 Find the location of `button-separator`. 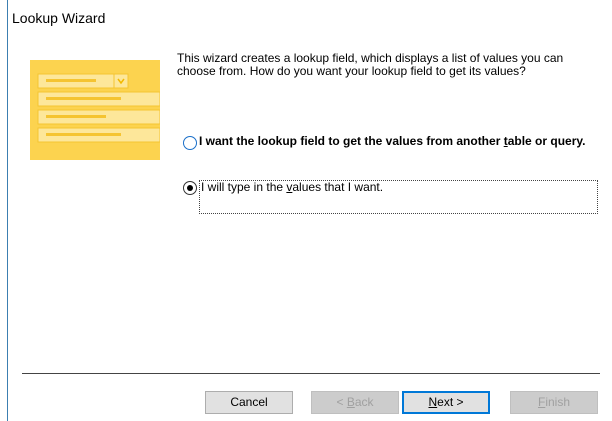

button-separator is located at coordinates (311, 373).